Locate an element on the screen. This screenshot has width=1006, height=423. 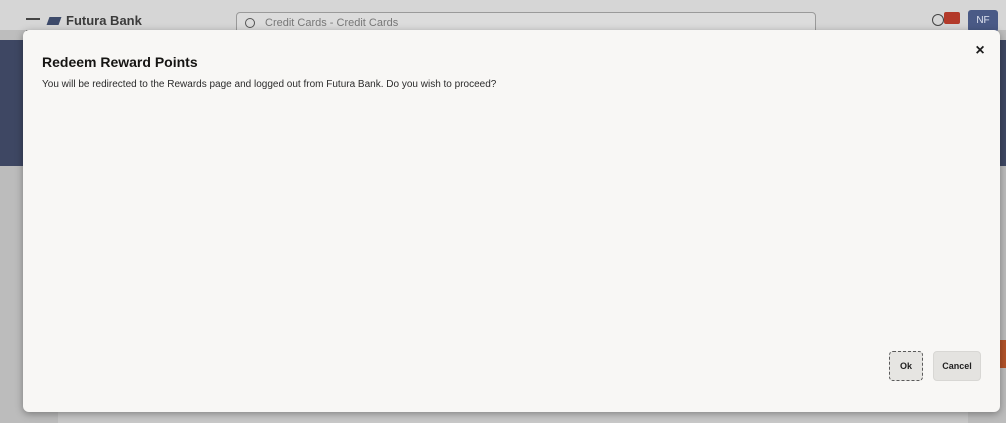
brand-name: Futura Bank is located at coordinates (104, 20).